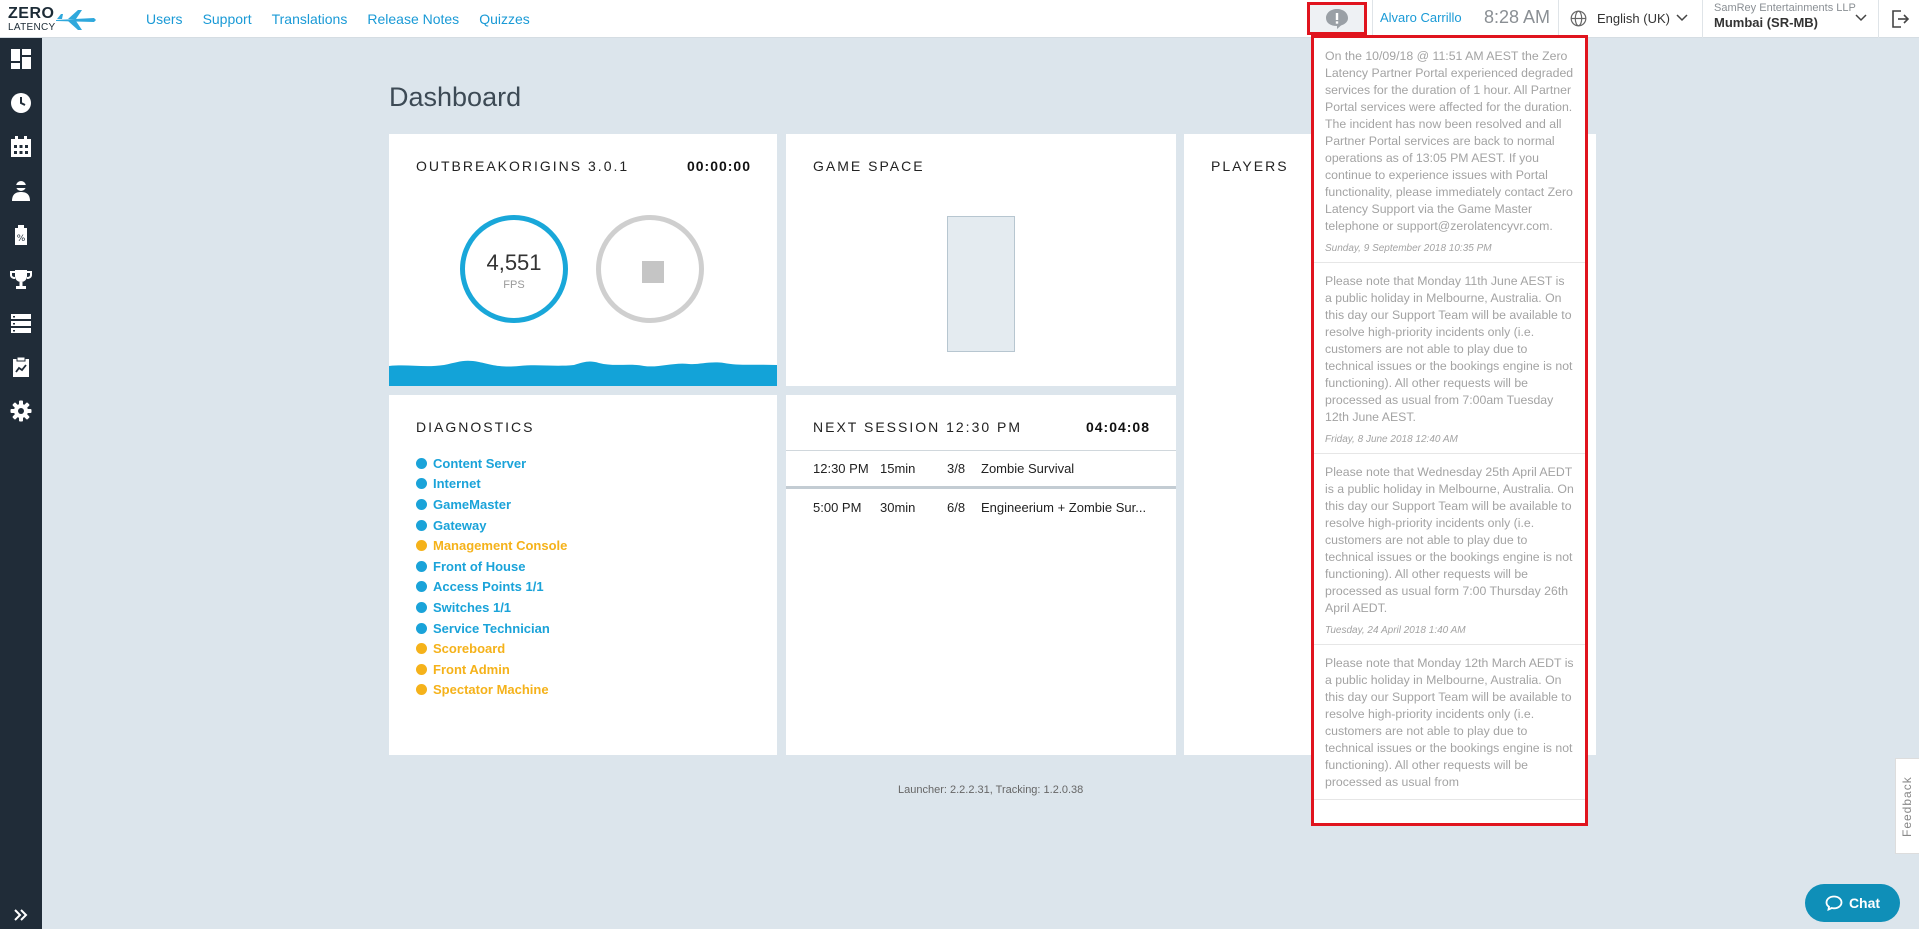 The height and width of the screenshot is (929, 1919). I want to click on alert-bubble-icon, so click(1337, 18).